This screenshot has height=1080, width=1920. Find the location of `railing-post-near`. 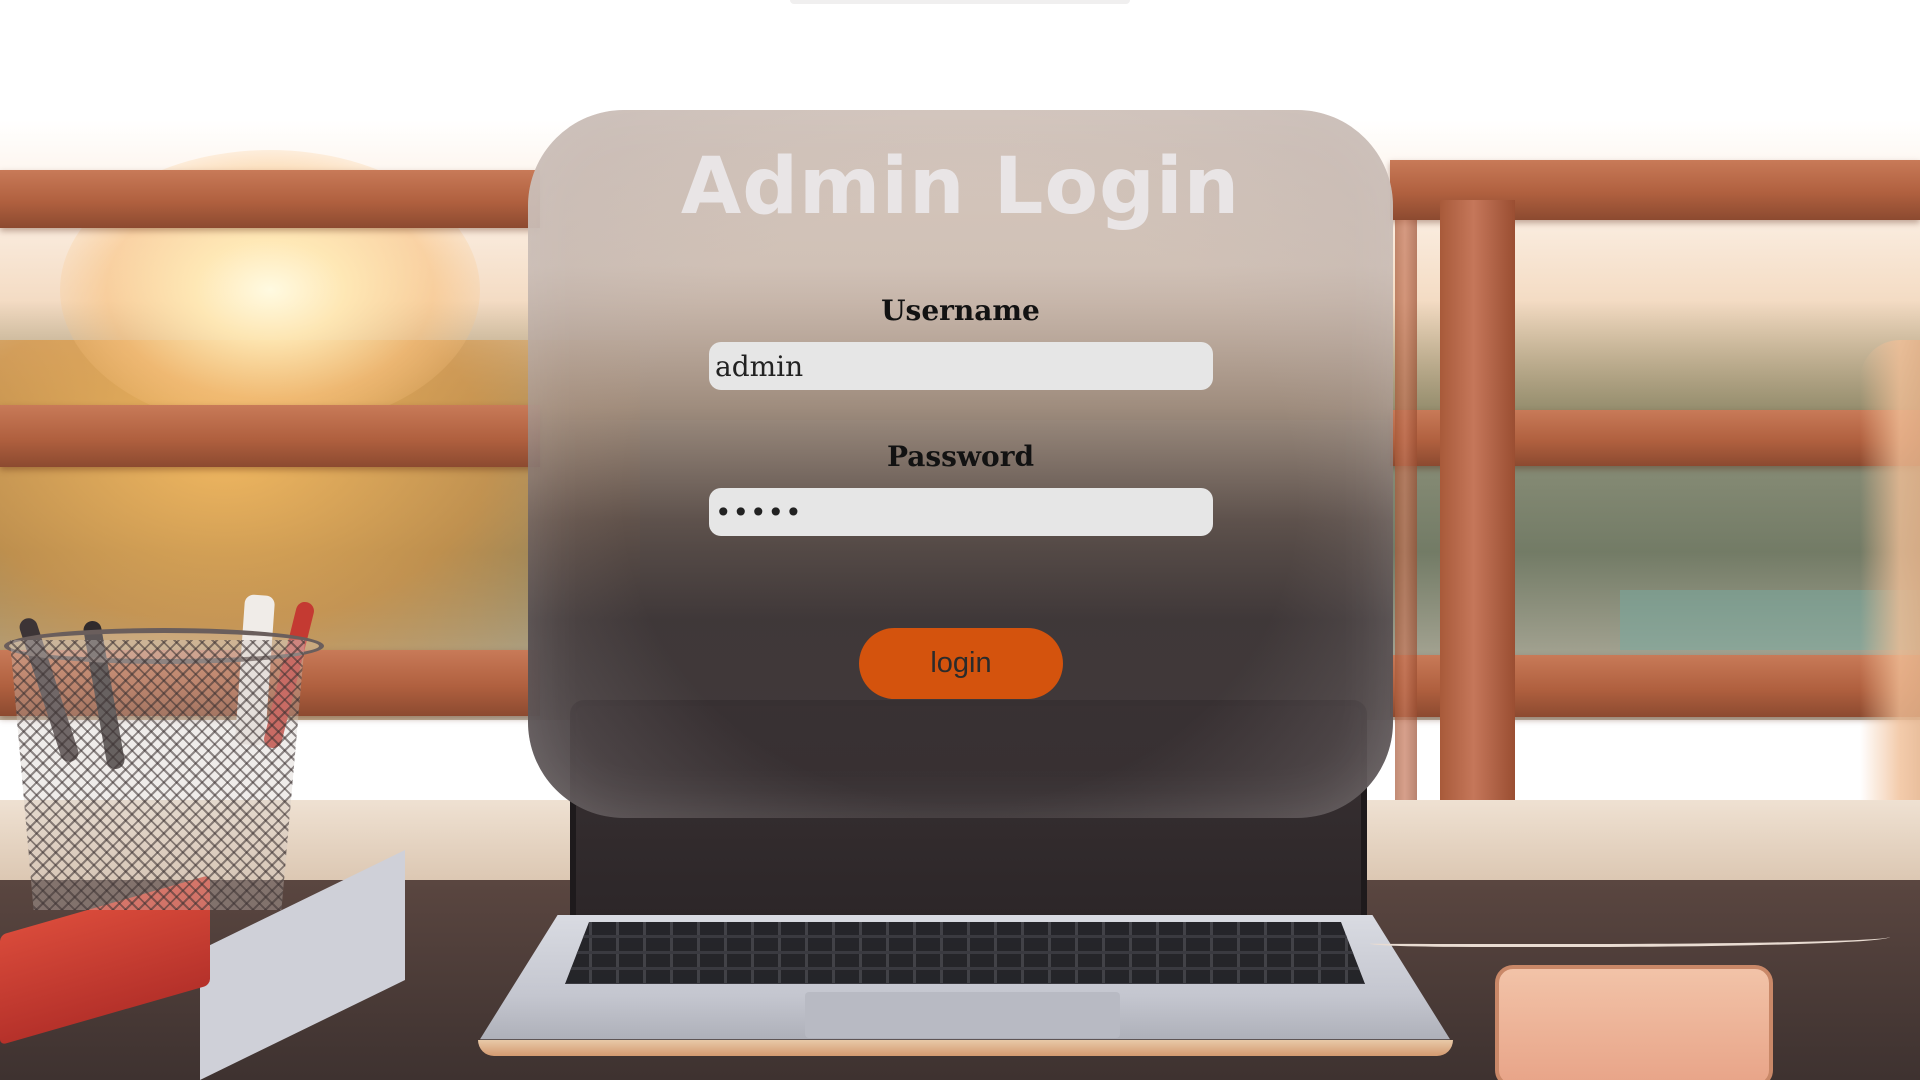

railing-post-near is located at coordinates (1406, 520).